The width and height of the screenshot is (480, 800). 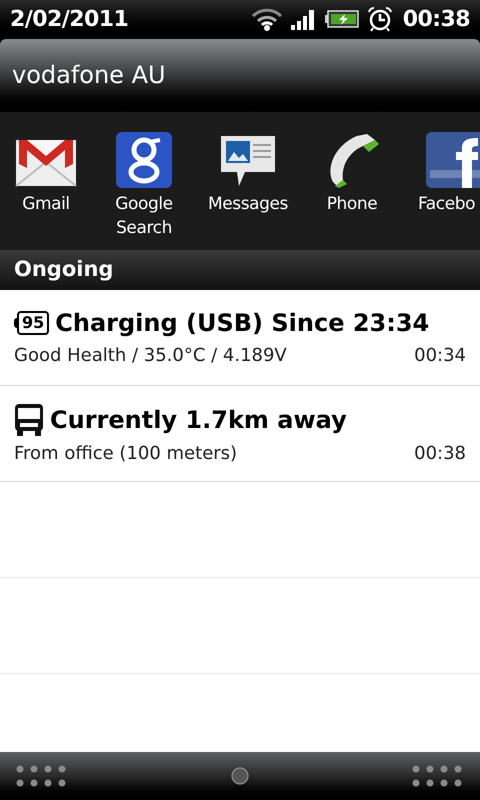 What do you see at coordinates (266, 19) in the screenshot?
I see `wifi-icon` at bounding box center [266, 19].